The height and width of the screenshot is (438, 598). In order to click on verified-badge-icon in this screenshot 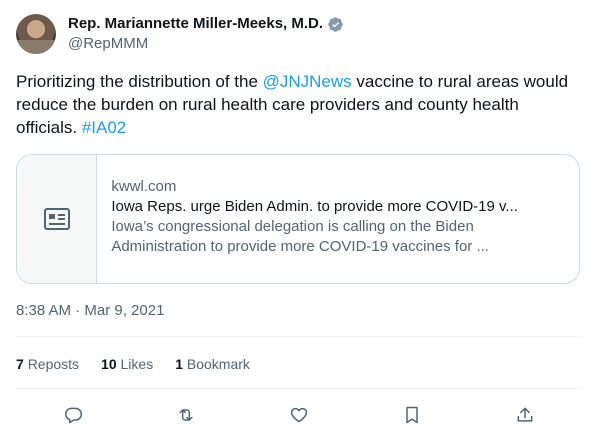, I will do `click(335, 24)`.